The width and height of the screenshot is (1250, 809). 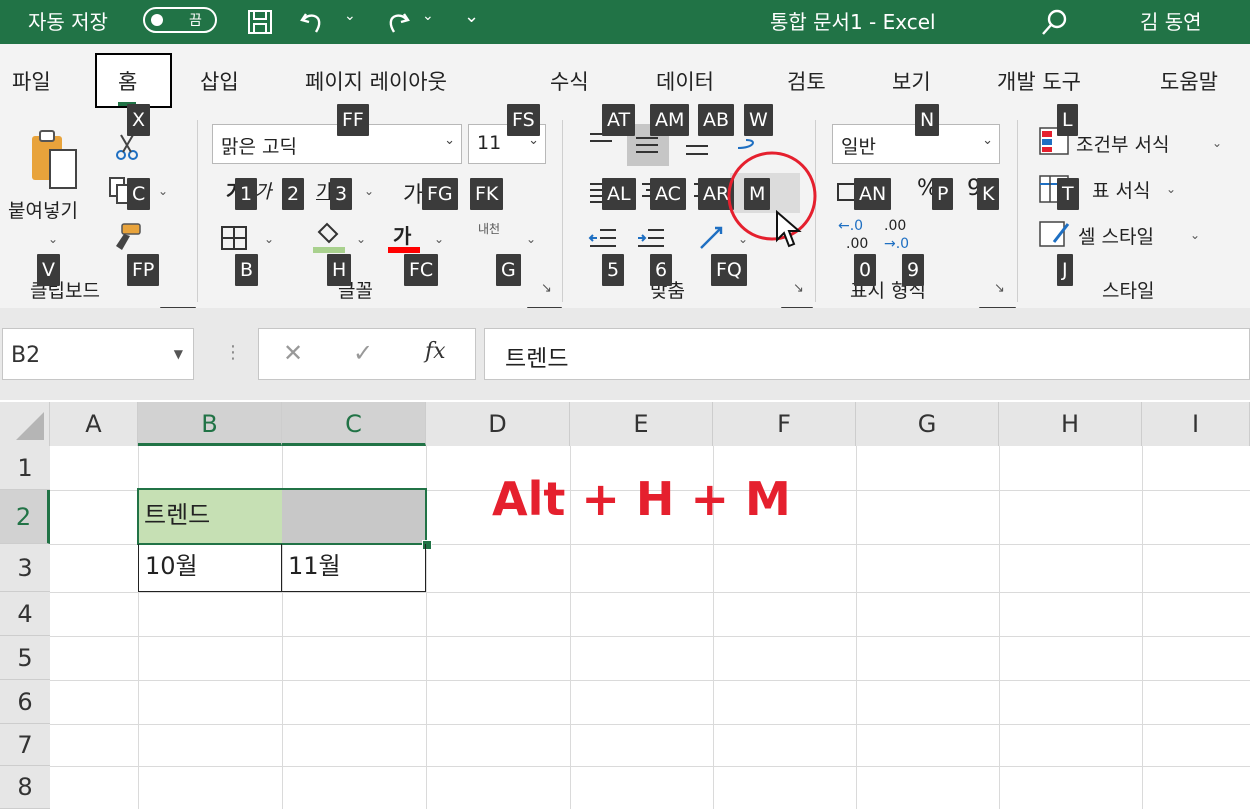 What do you see at coordinates (171, 566) in the screenshot?
I see `cell-b3-value: 10월` at bounding box center [171, 566].